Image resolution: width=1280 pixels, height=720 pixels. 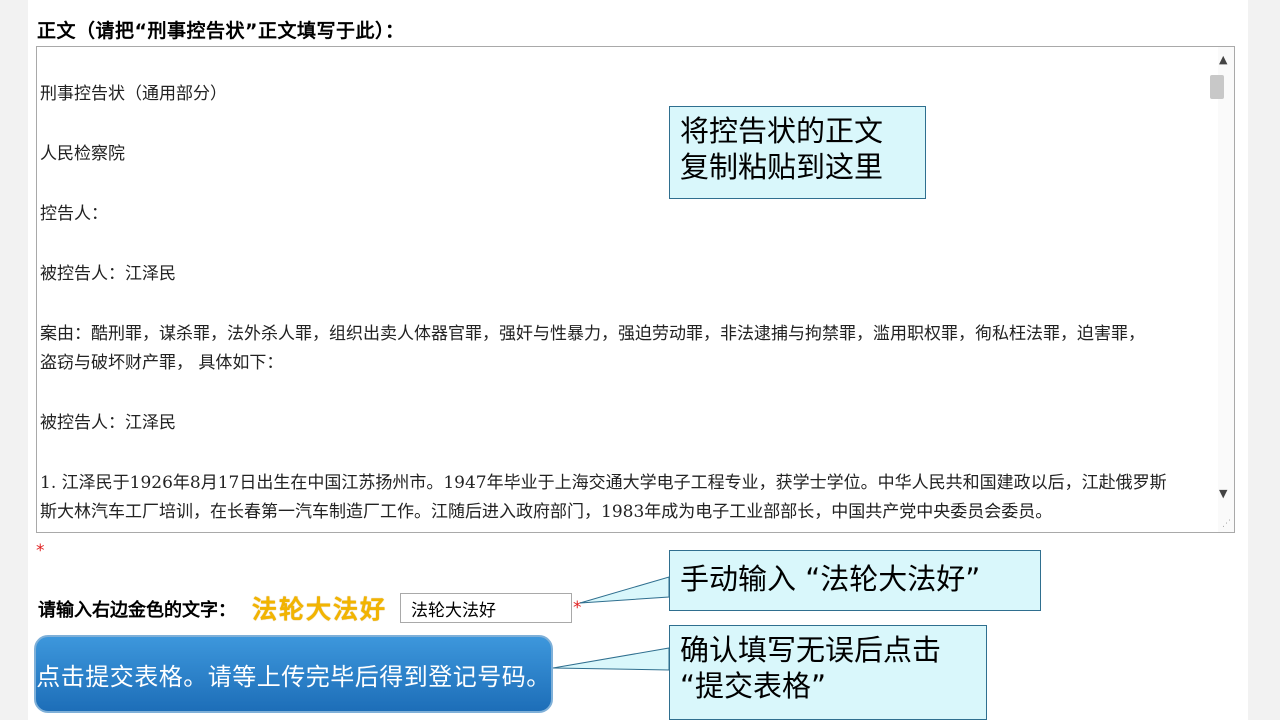 I want to click on scrollbar-thumb, so click(x=1217, y=87).